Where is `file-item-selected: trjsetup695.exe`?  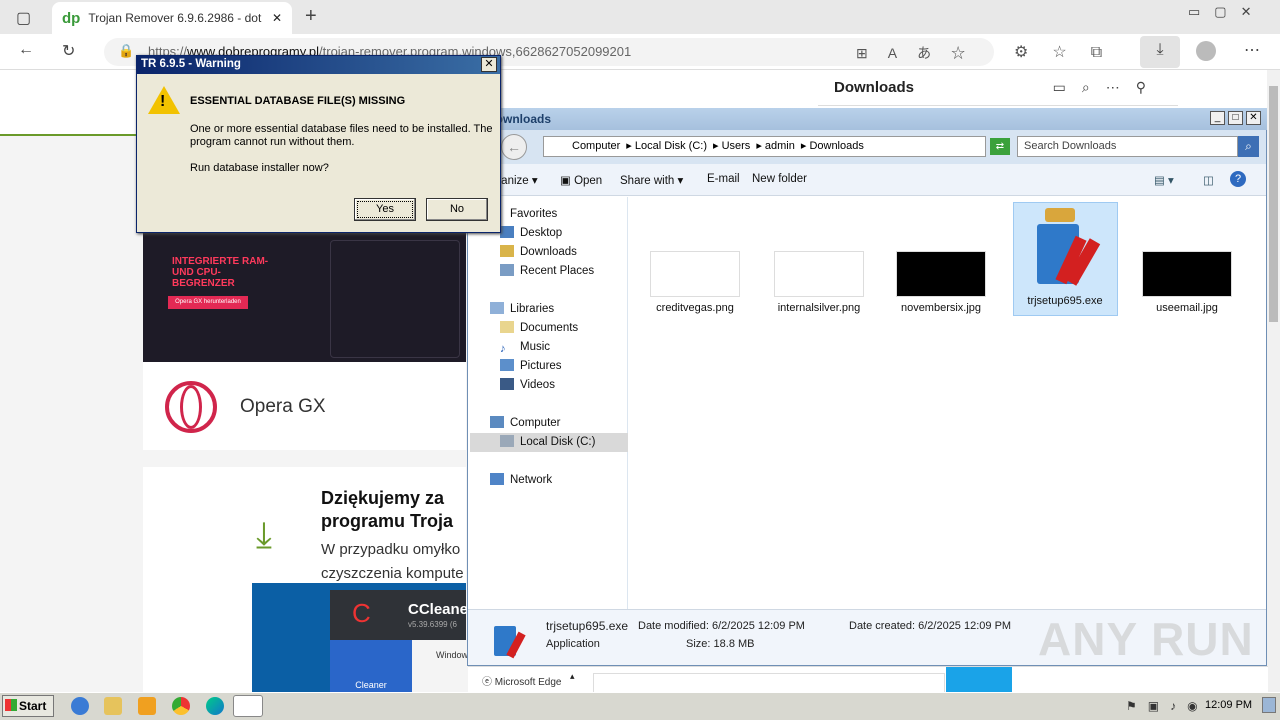 file-item-selected: trjsetup695.exe is located at coordinates (1065, 256).